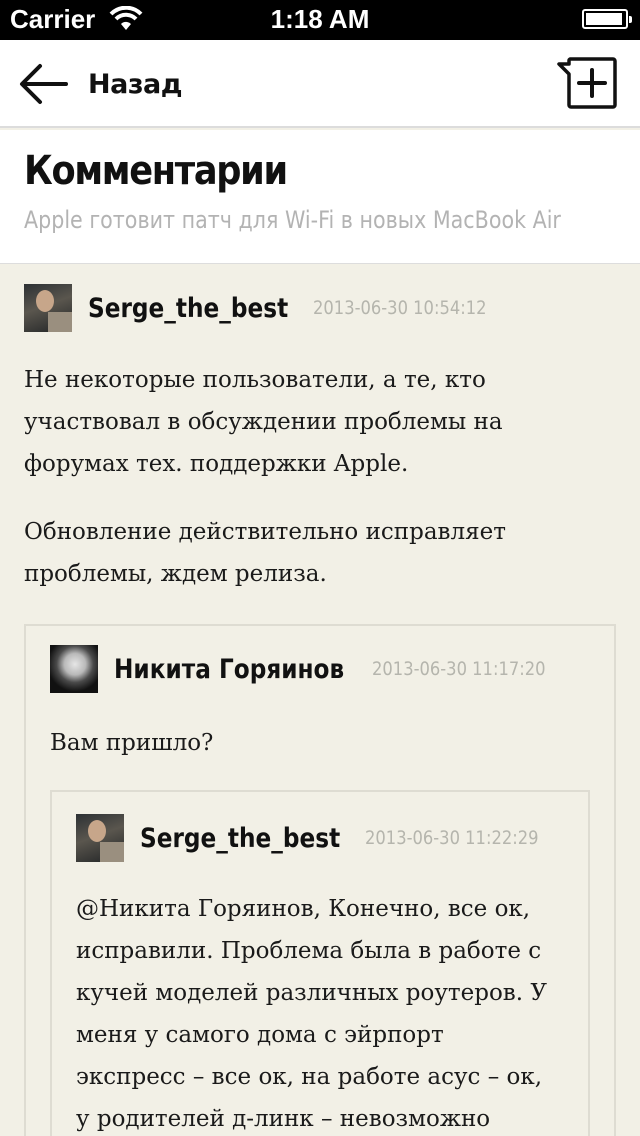  I want to click on status-bar: Carrier 1:18 AM, so click(320, 20).